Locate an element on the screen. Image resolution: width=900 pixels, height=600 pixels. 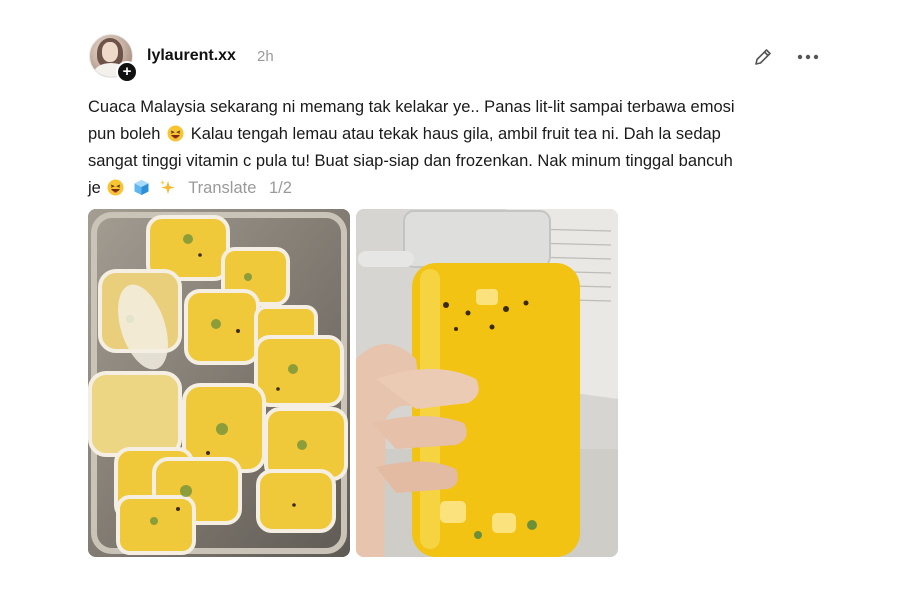
username: lylaurent.xx is located at coordinates (191, 56).